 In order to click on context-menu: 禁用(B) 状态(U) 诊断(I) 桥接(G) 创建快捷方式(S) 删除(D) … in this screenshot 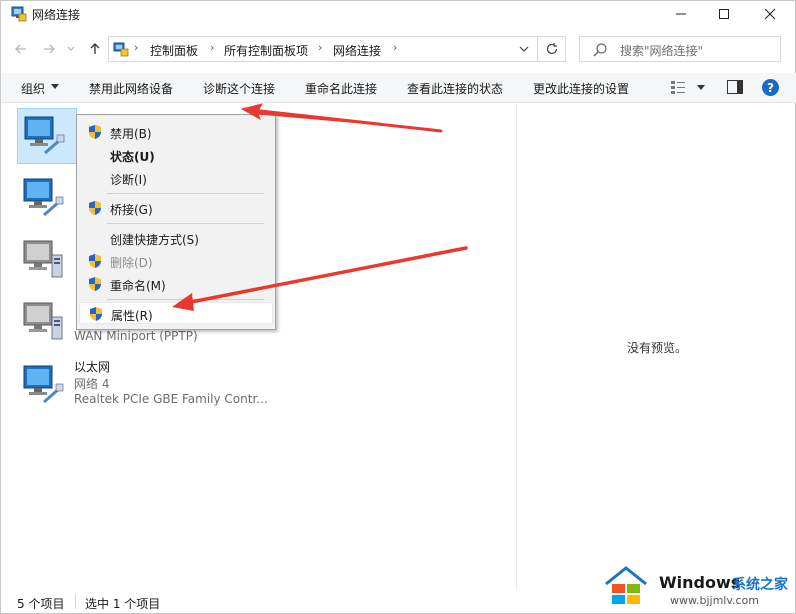, I will do `click(176, 222)`.